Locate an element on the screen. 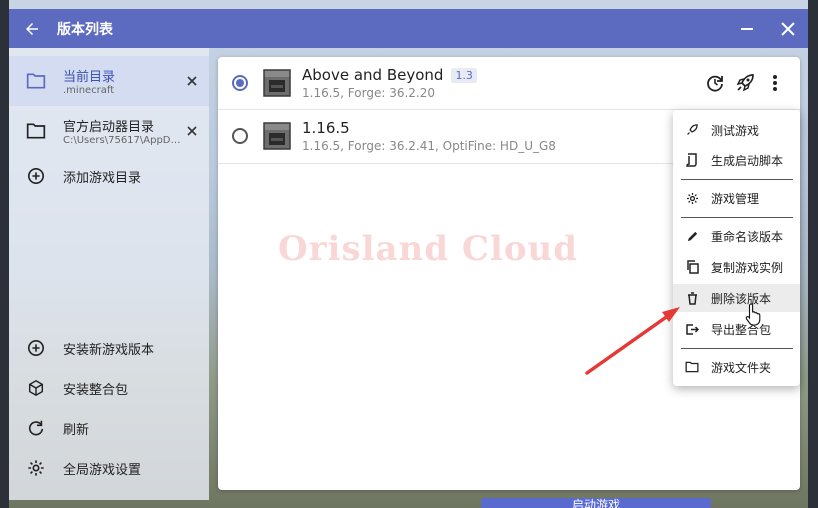  more-options-button is located at coordinates (775, 83).